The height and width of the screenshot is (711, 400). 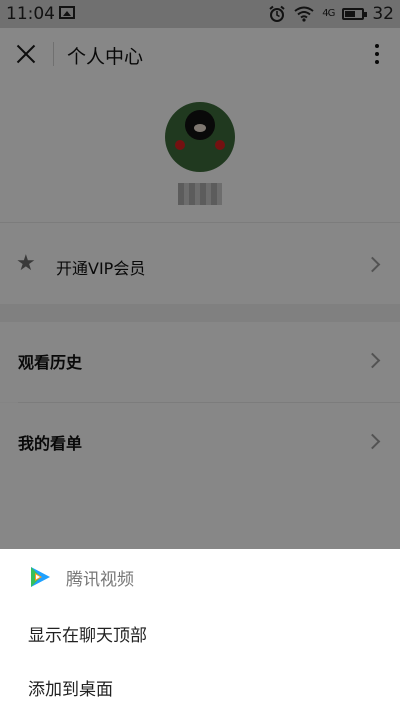 What do you see at coordinates (70, 687) in the screenshot?
I see `add-to-desktop-option: 添加到桌面` at bounding box center [70, 687].